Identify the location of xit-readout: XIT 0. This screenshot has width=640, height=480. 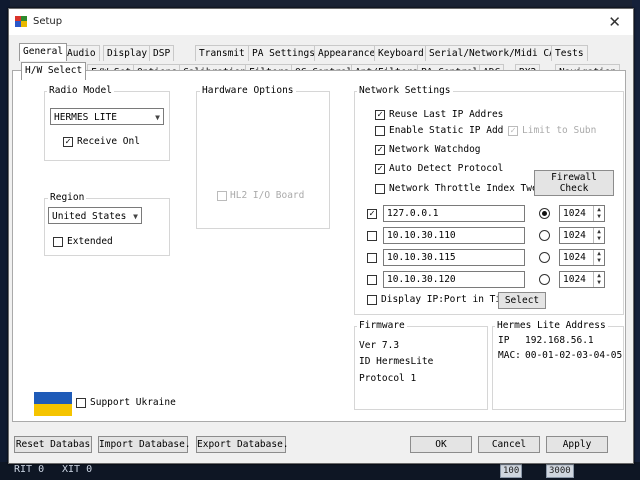
(77, 469).